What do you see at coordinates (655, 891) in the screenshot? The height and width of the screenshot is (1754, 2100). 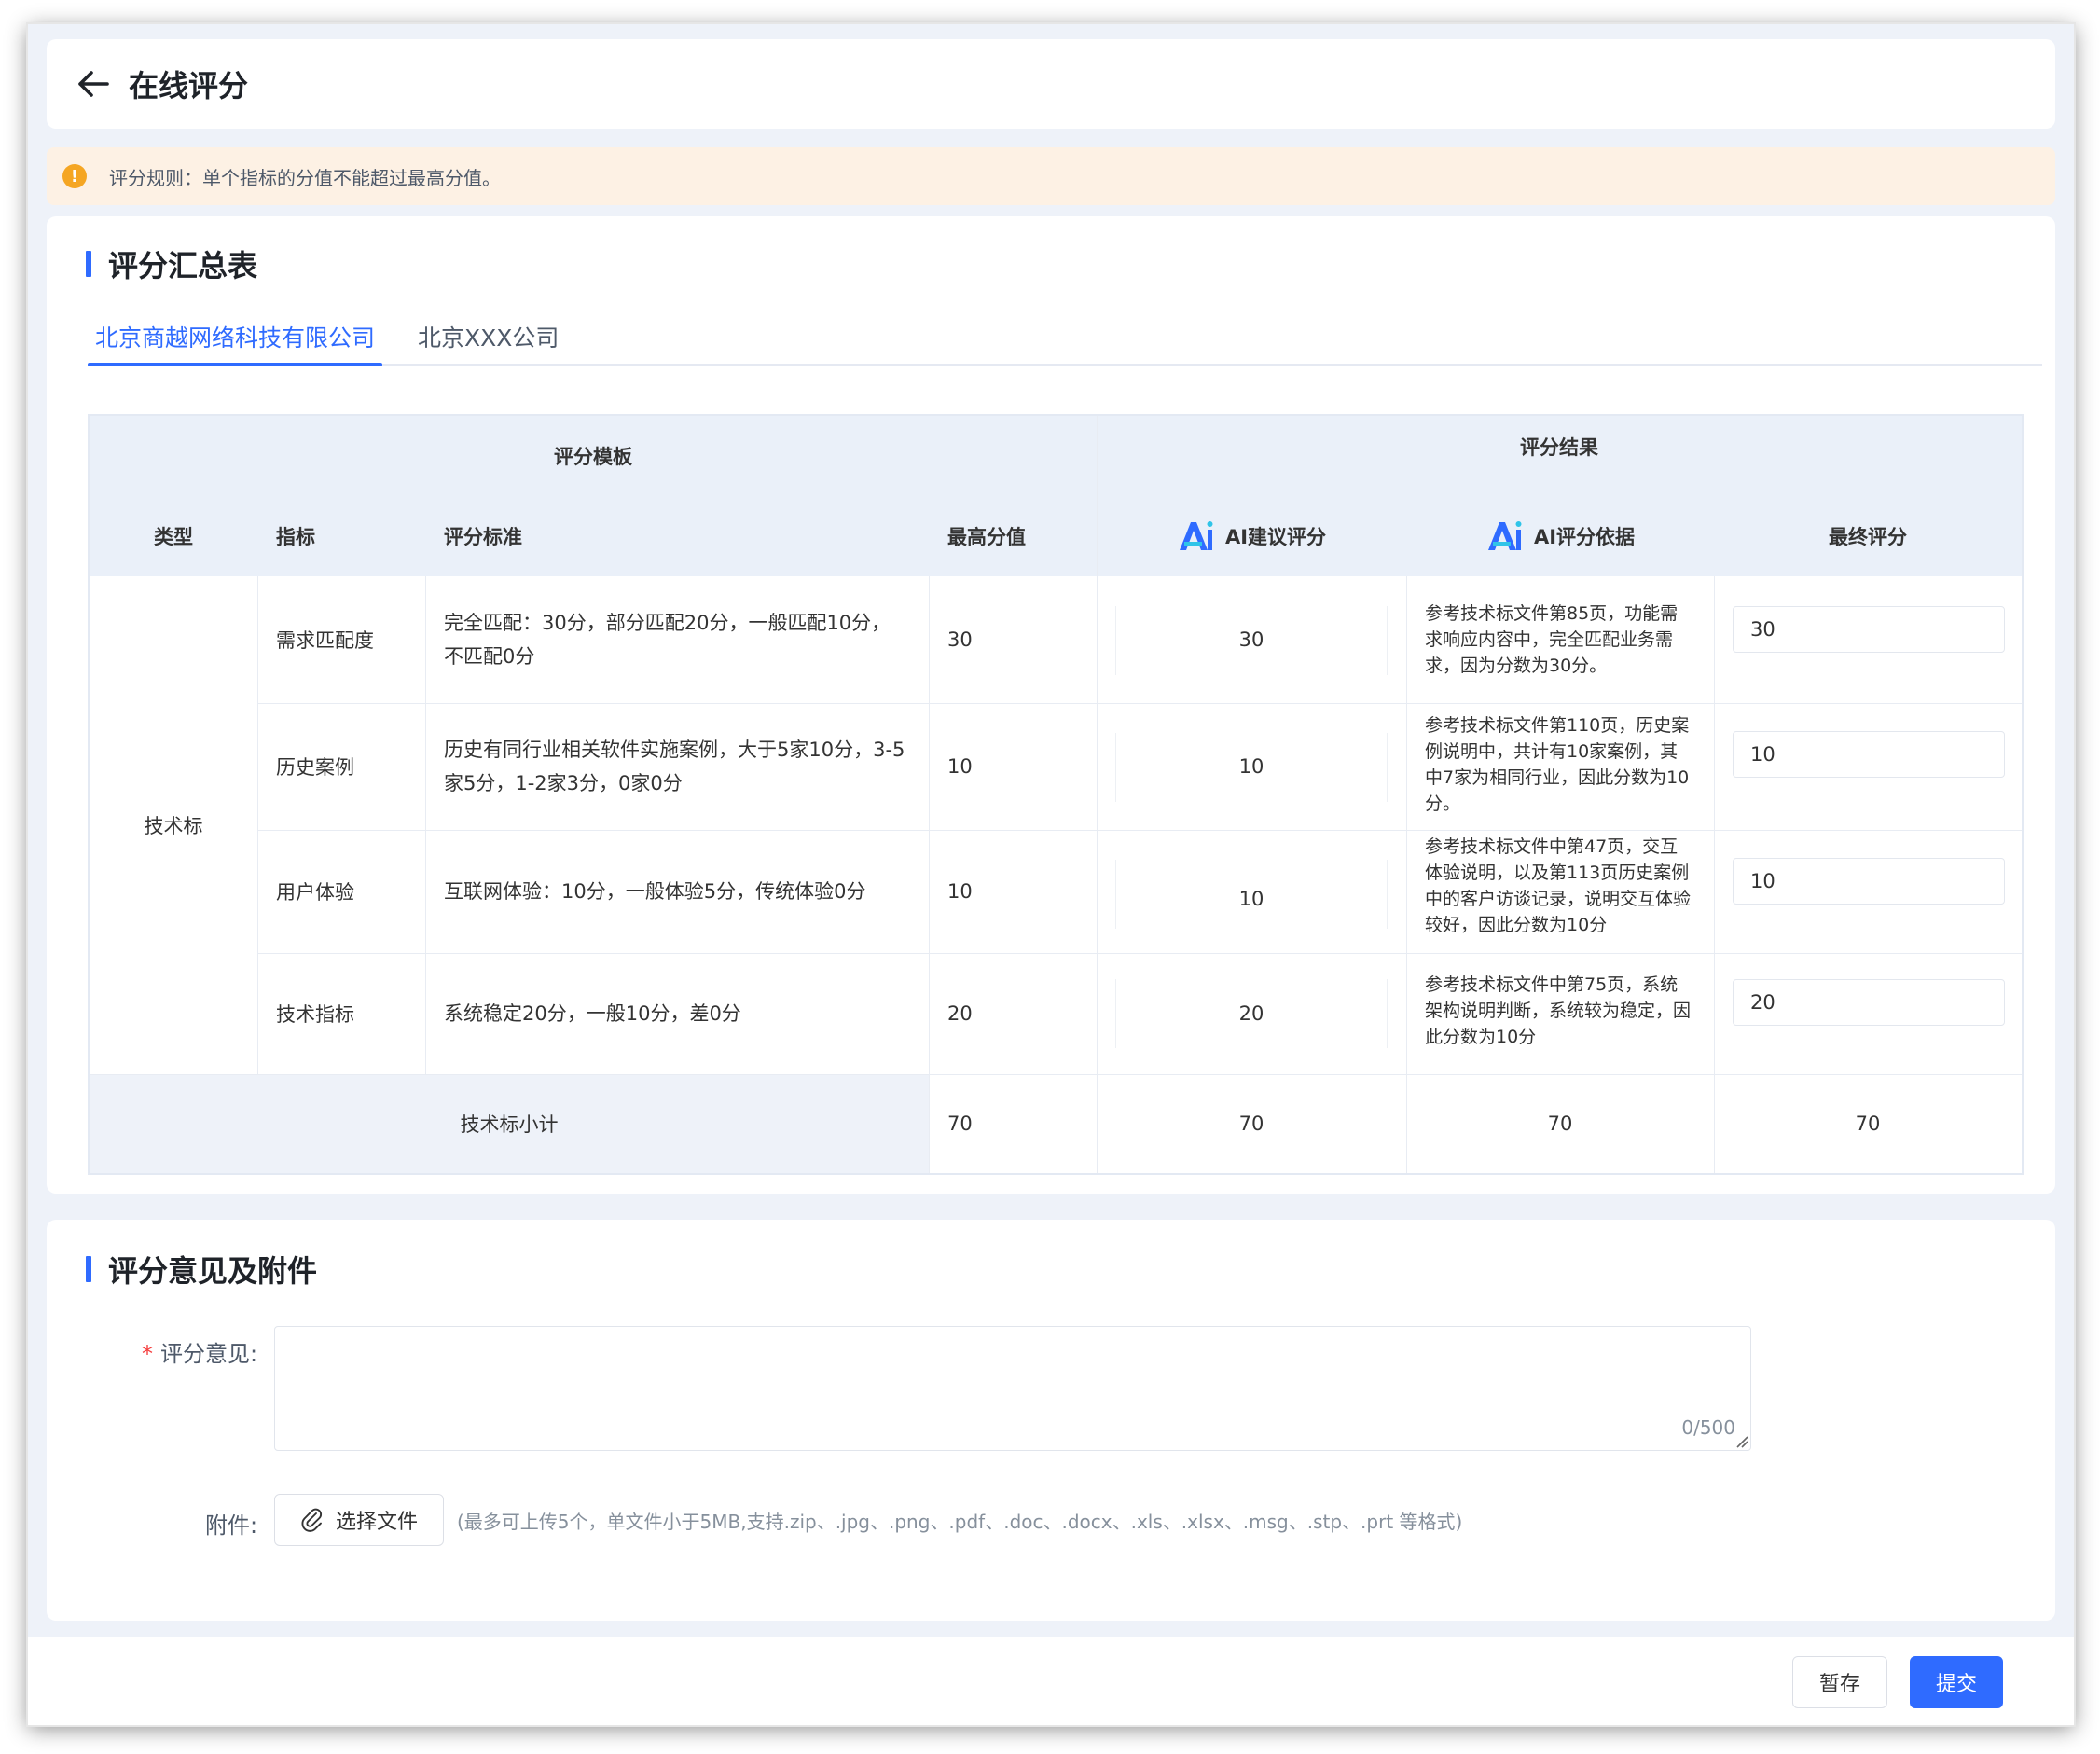 I see `standard-cell: 互联网体验：10分，一般体验5分，传统体验0分` at bounding box center [655, 891].